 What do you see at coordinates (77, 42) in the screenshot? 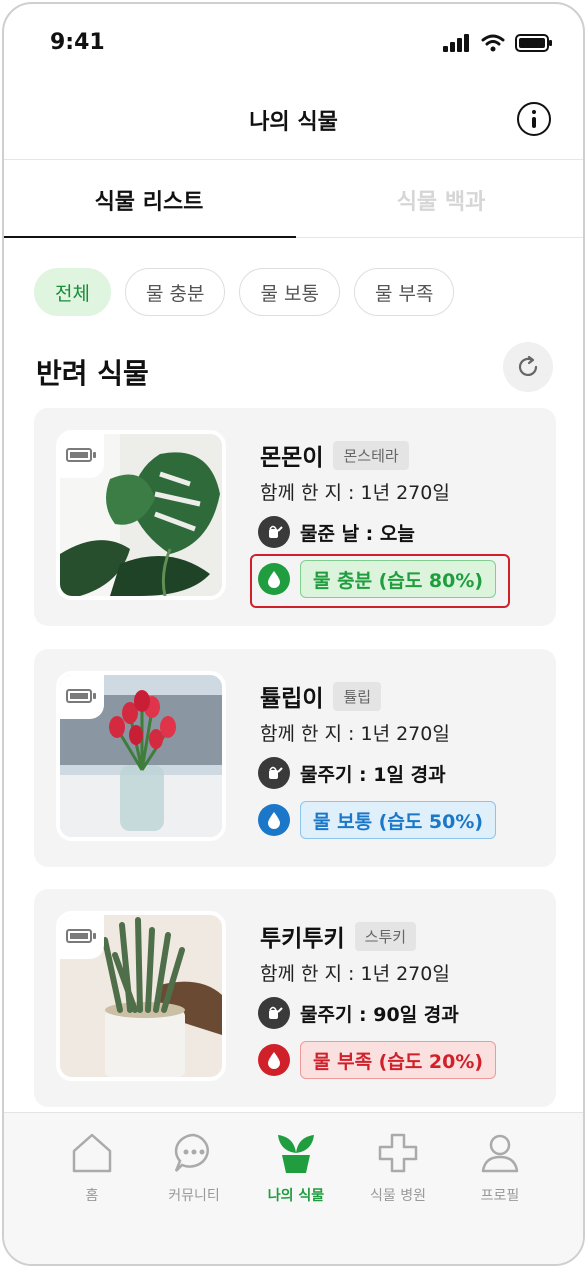
I see `status-time: 9:41` at bounding box center [77, 42].